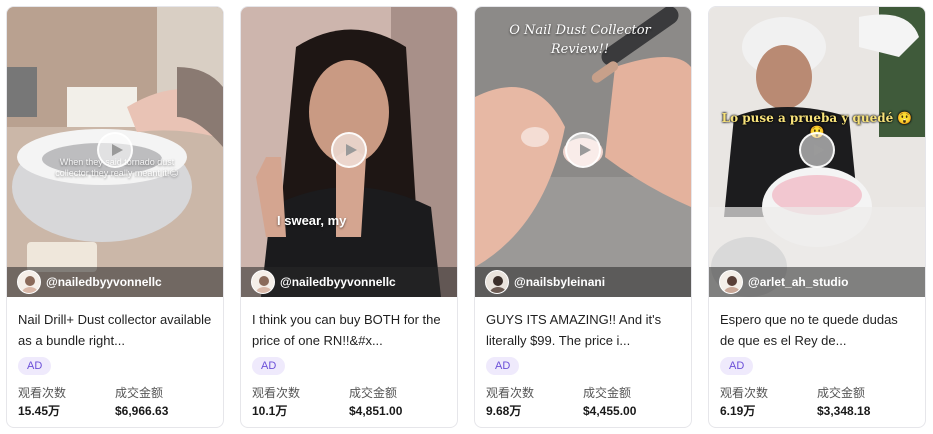  I want to click on views-value: 10.1万, so click(270, 411).